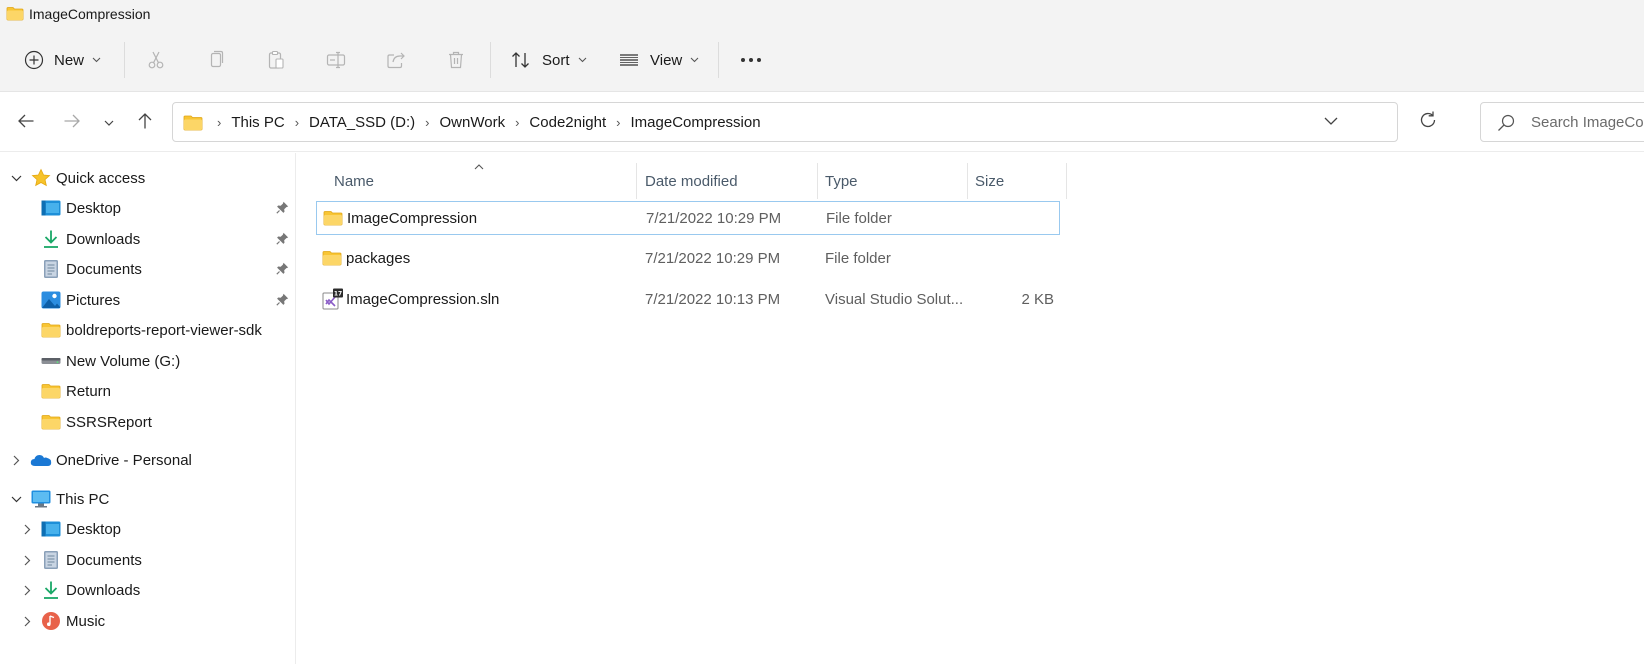  I want to click on column-header-name: Name, so click(354, 181).